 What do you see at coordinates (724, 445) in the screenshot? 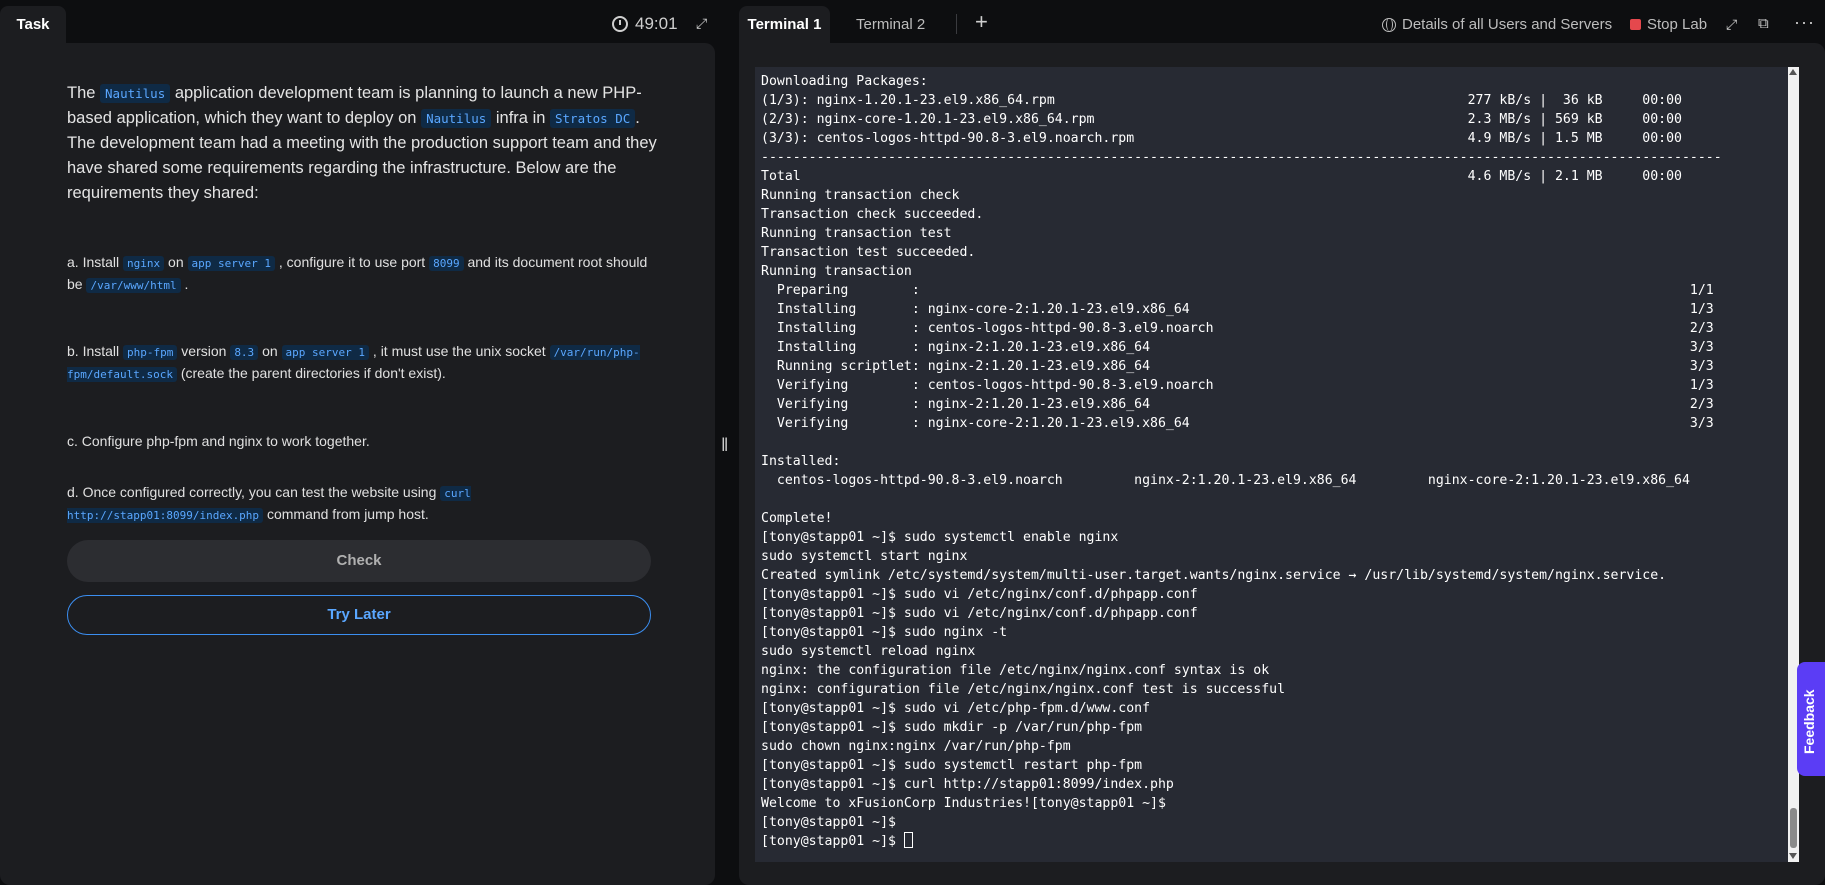
I see `panel-splitter-handle: ‖` at bounding box center [724, 445].